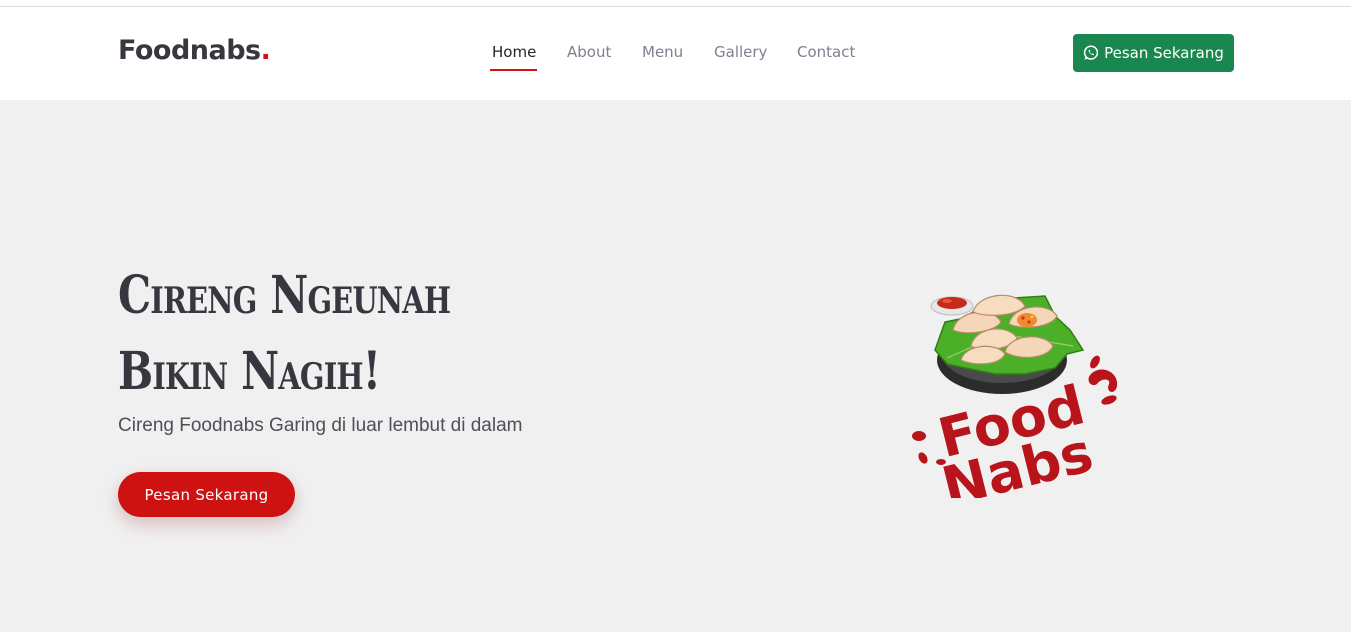  Describe the element at coordinates (1164, 53) in the screenshot. I see `header-order-label: Pesan Sekarang` at that location.